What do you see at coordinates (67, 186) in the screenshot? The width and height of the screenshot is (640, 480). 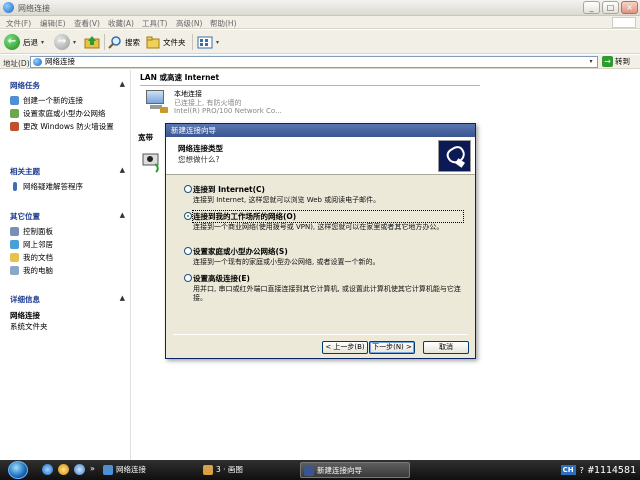 I see `task-network-troubleshooter: 网络疑难解答程序` at bounding box center [67, 186].